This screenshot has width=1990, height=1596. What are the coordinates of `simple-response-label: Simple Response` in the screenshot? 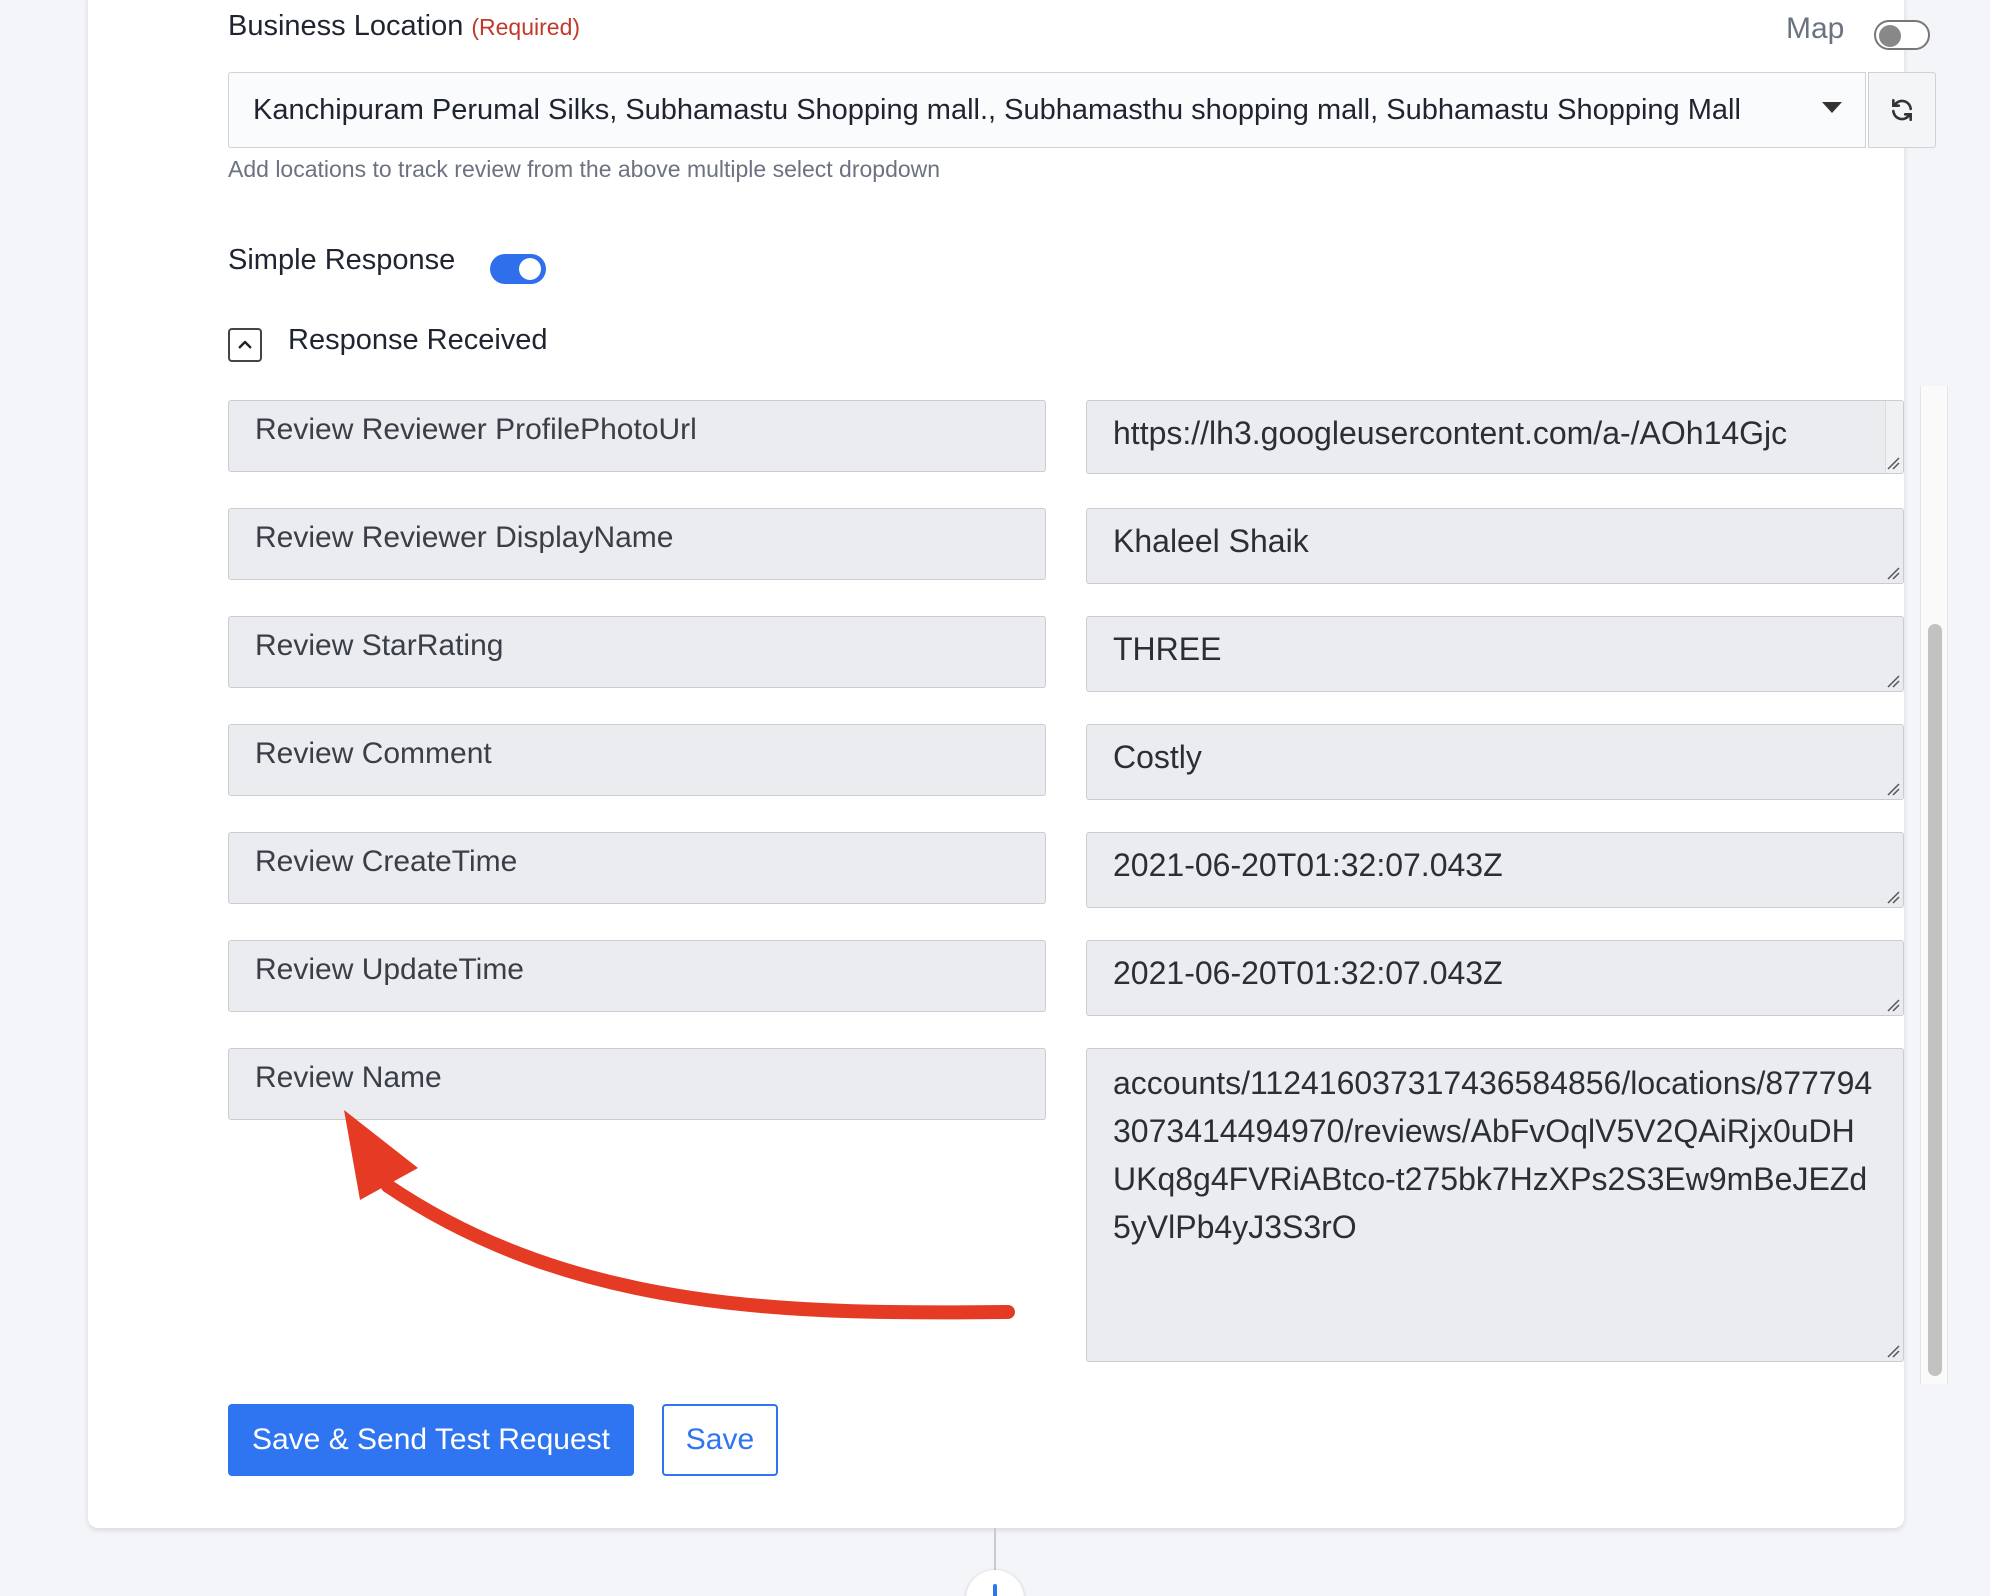 It's located at (342, 260).